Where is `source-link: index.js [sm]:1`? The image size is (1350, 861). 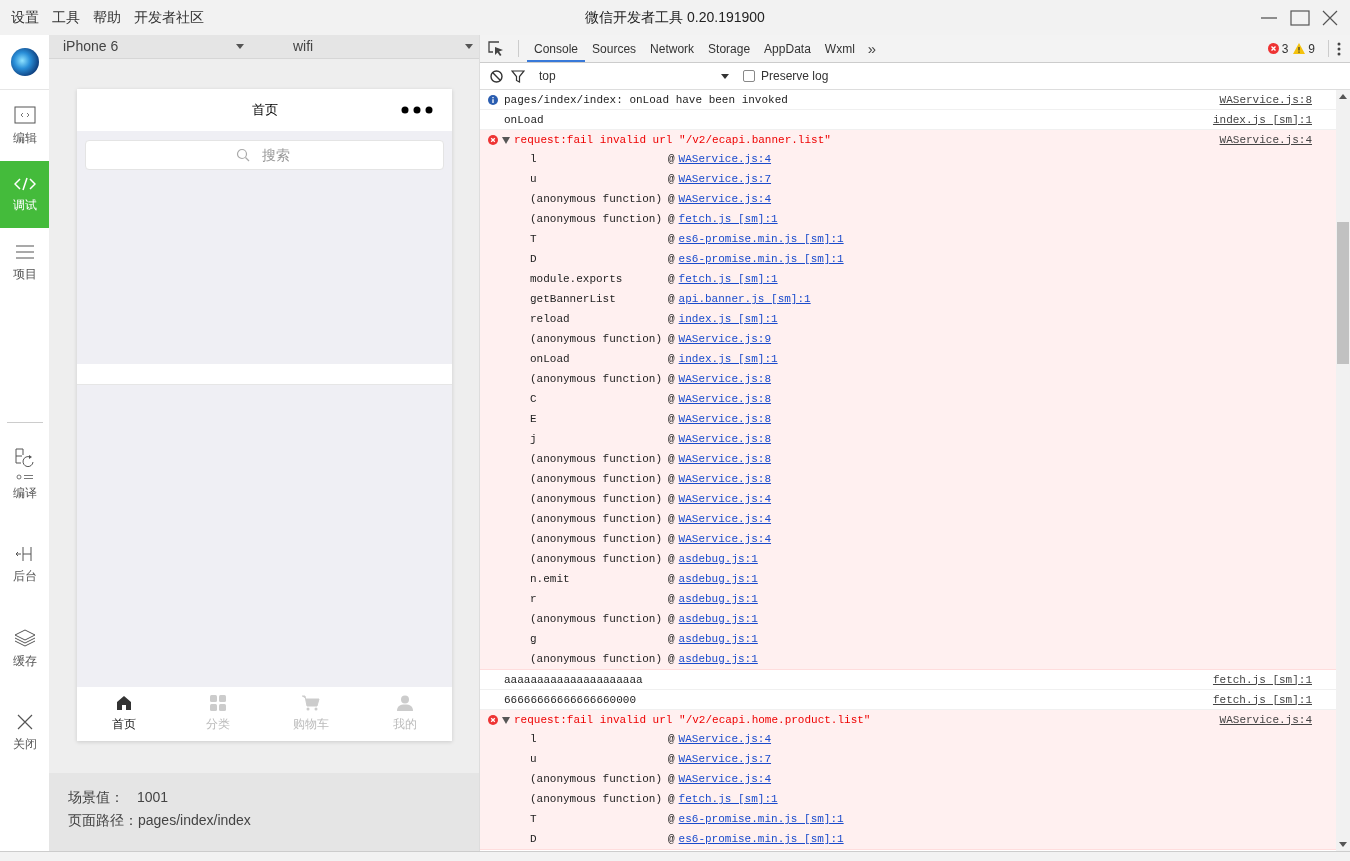
source-link: index.js [sm]:1 is located at coordinates (1262, 119).